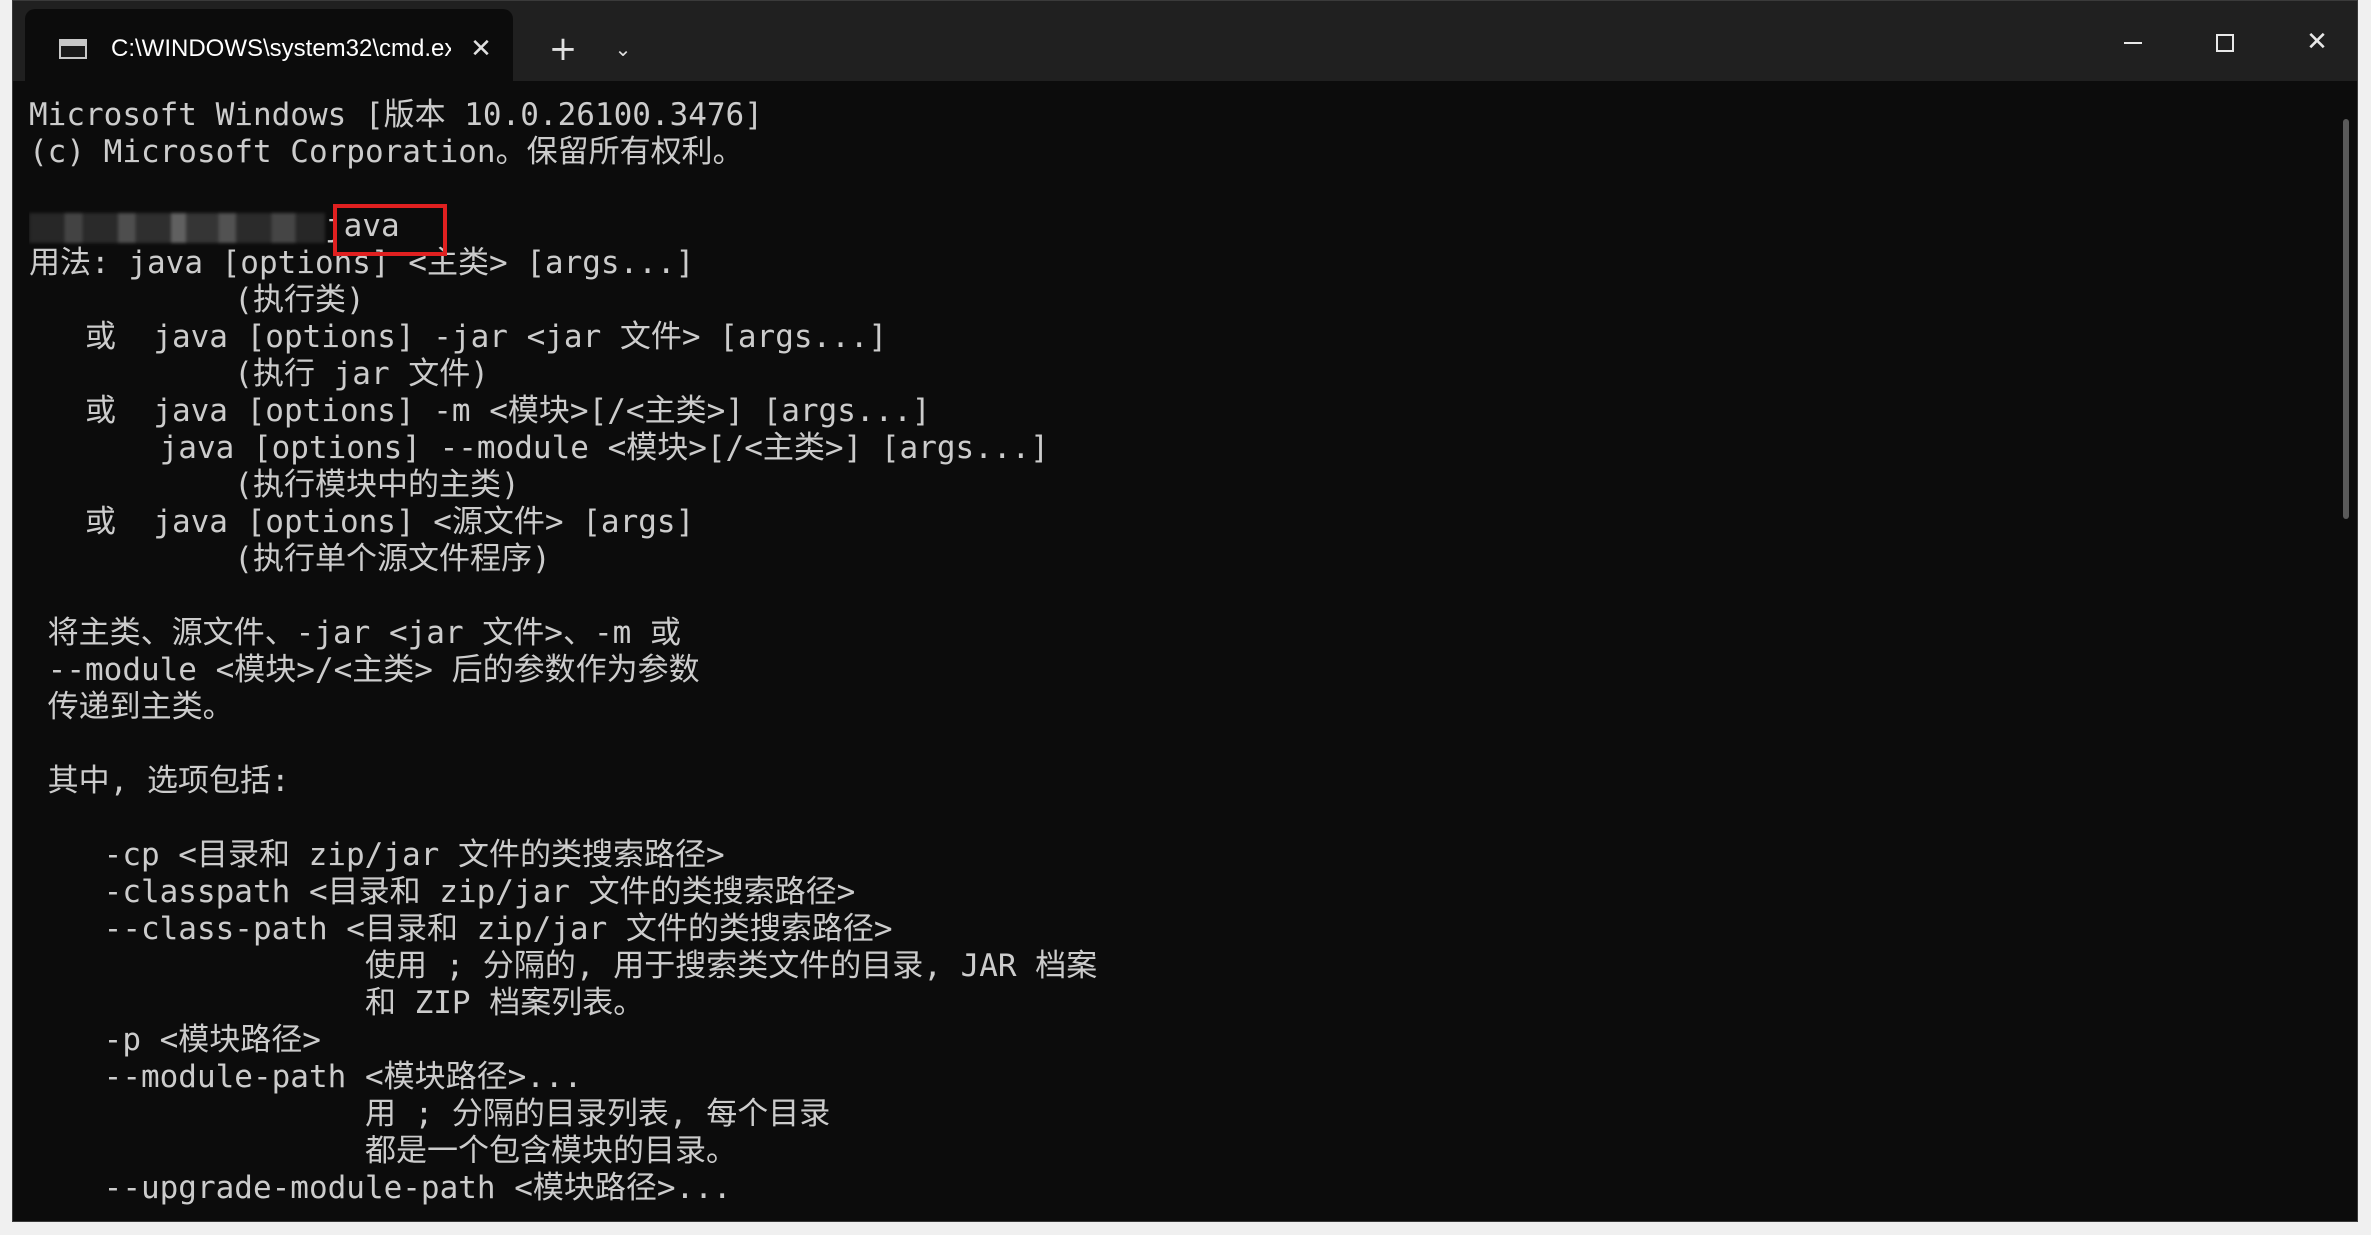 Image resolution: width=2371 pixels, height=1235 pixels. I want to click on chevron-down-icon: ⌄, so click(623, 49).